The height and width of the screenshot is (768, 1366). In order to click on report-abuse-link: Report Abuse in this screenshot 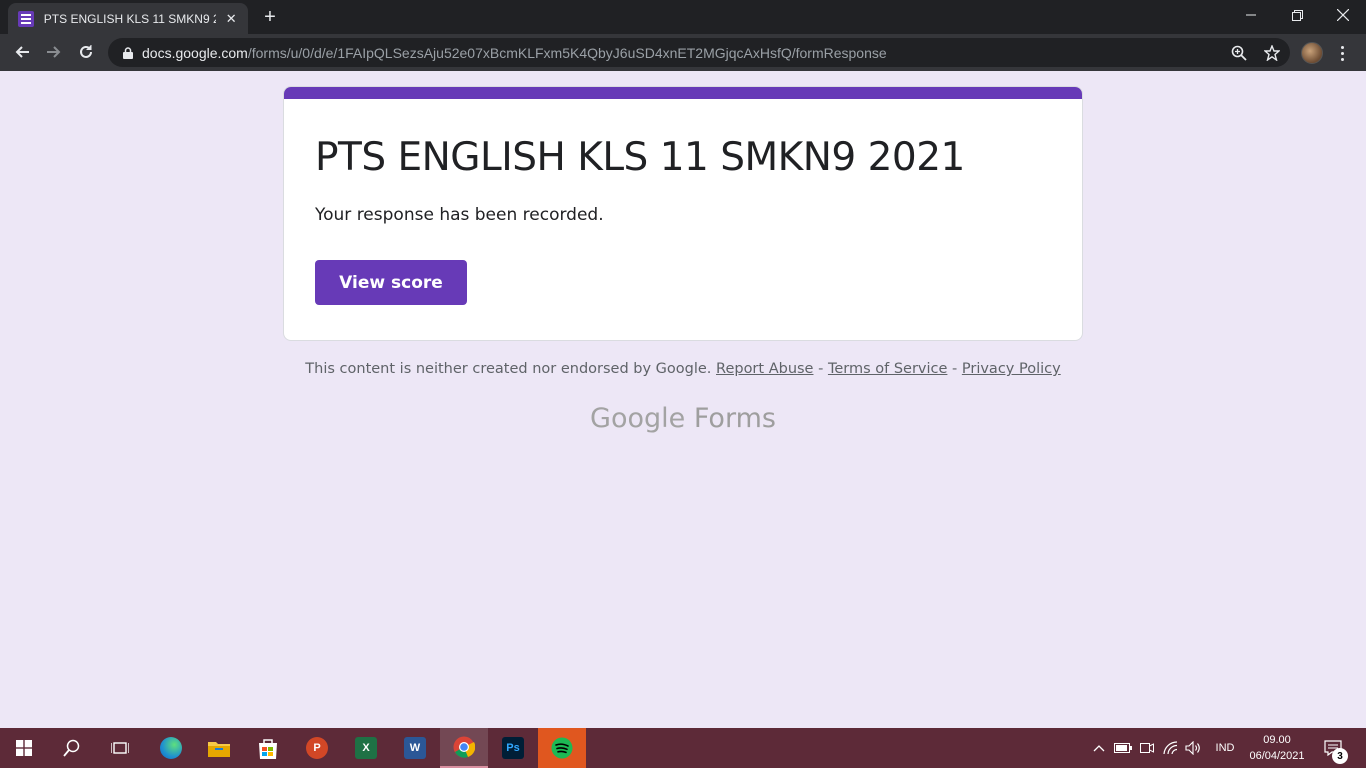, I will do `click(764, 369)`.